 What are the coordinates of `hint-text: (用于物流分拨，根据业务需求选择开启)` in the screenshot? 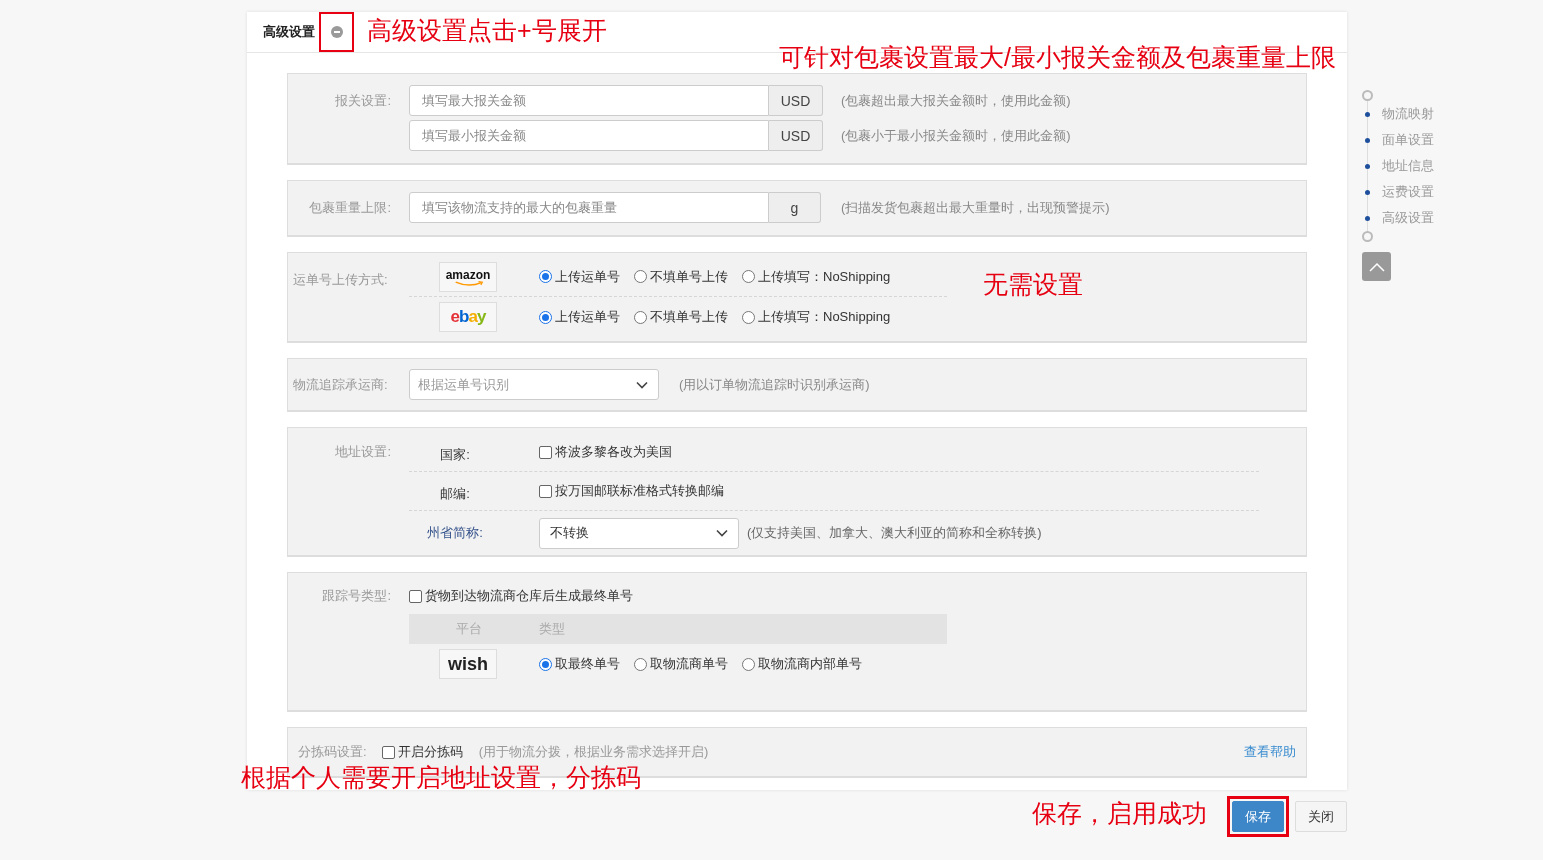 It's located at (593, 752).